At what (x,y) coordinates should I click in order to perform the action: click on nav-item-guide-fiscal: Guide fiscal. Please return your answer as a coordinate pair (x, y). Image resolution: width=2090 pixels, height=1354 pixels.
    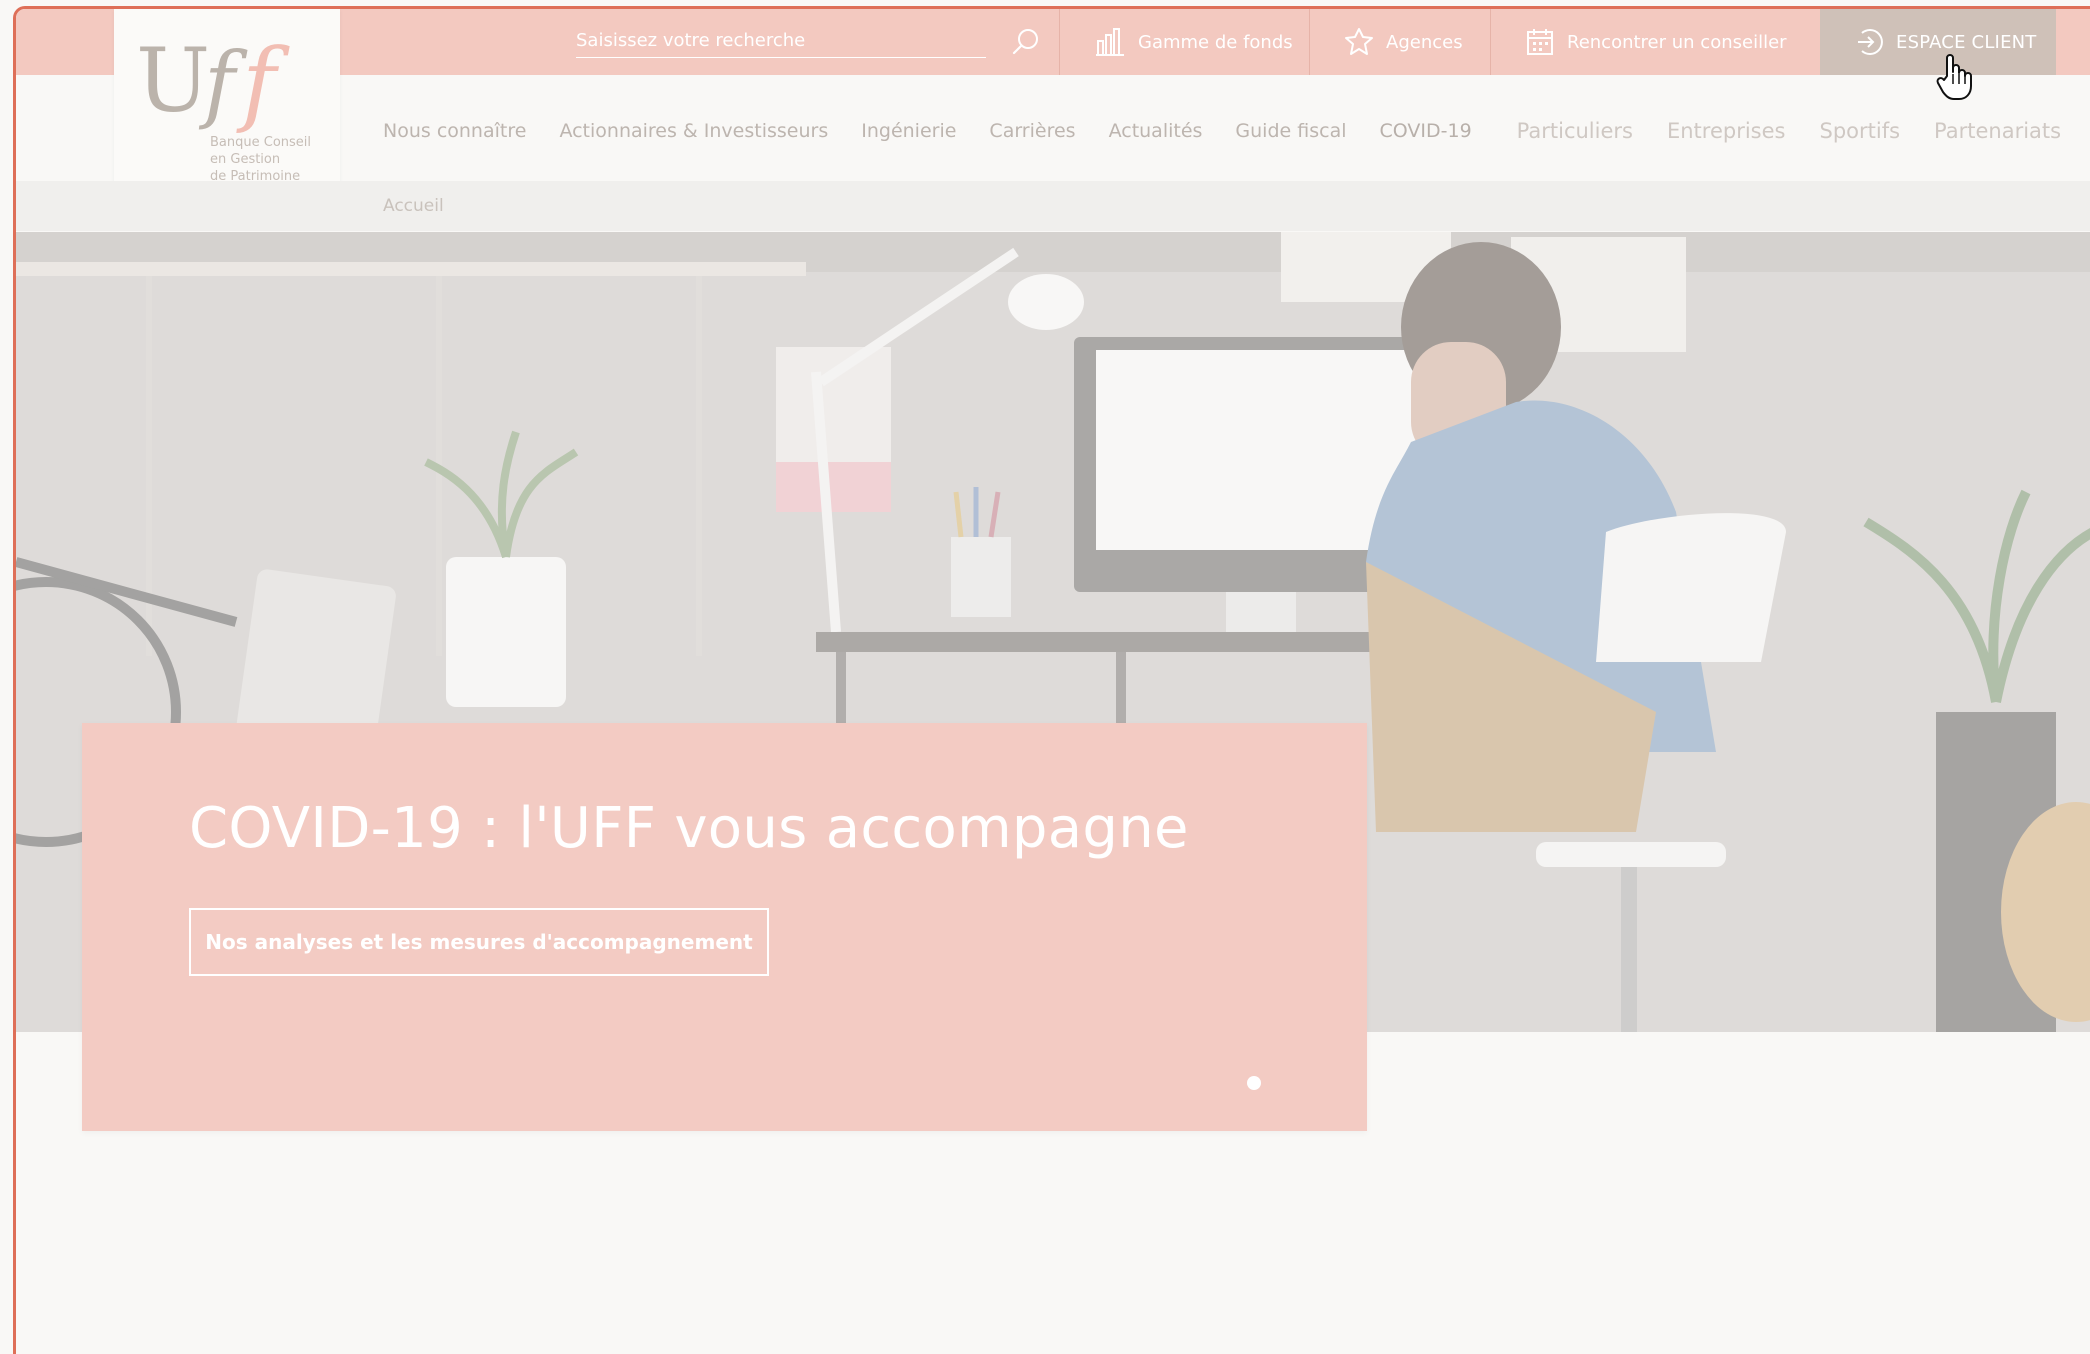
    Looking at the image, I should click on (1290, 131).